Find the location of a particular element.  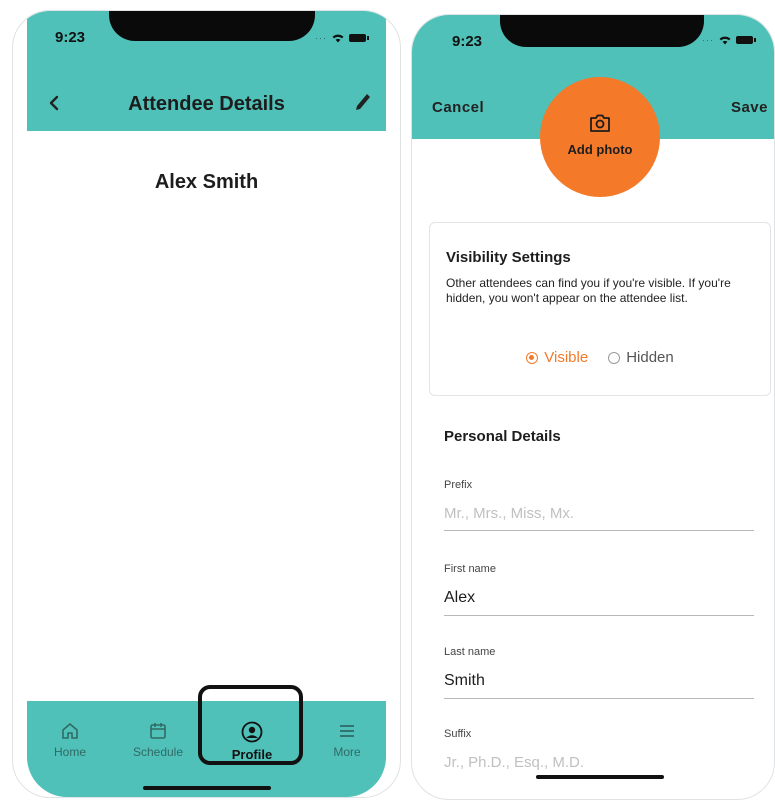

hidden-radio-label: Hidden is located at coordinates (650, 357).